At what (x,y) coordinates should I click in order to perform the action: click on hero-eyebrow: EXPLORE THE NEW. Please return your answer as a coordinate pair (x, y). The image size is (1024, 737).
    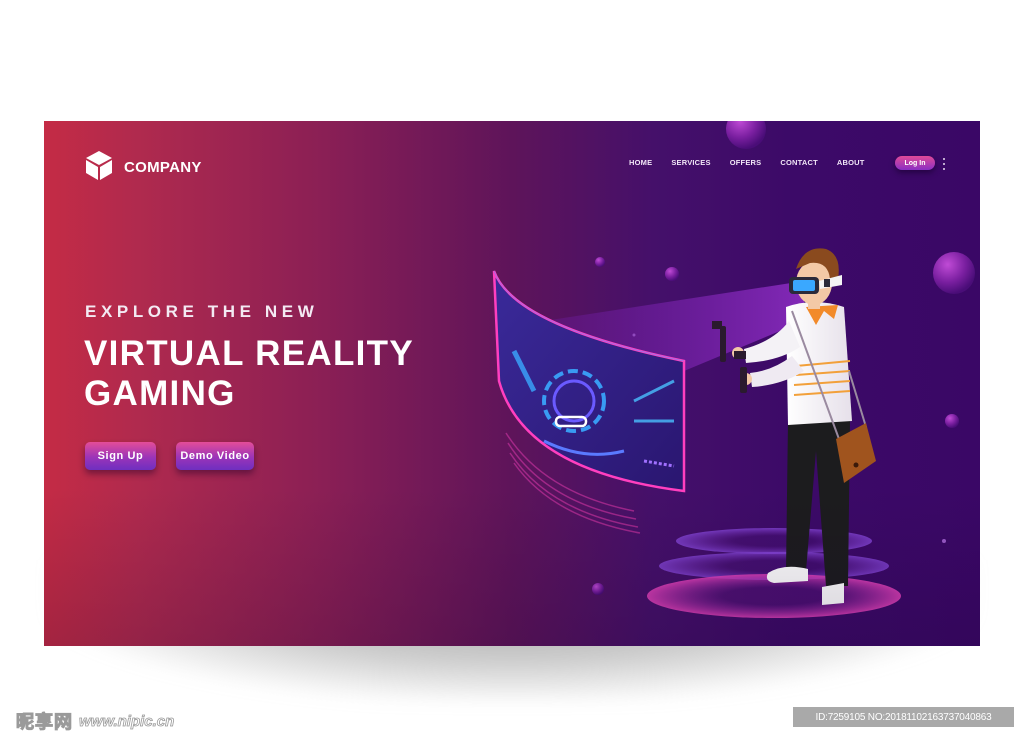
    Looking at the image, I should click on (202, 311).